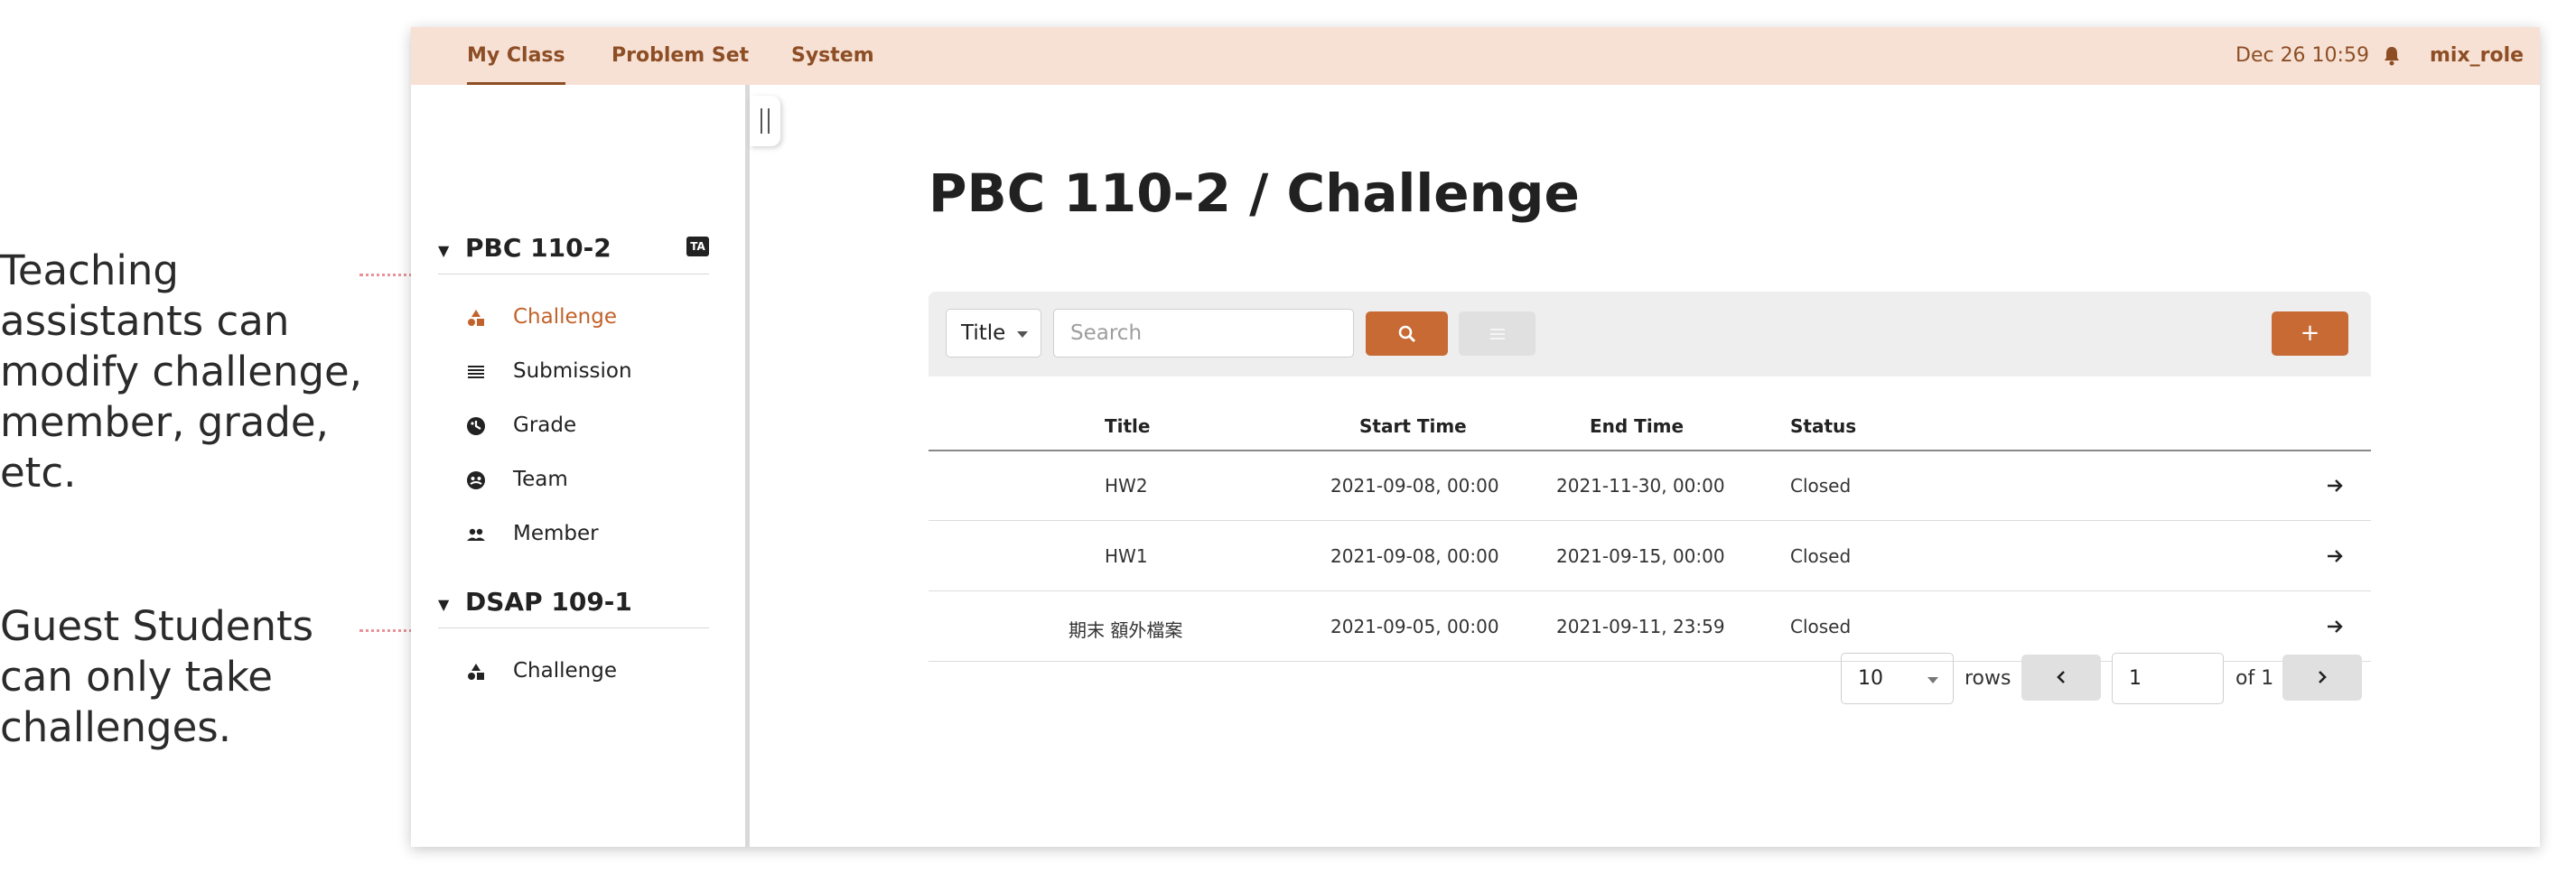  Describe the element at coordinates (1641, 556) in the screenshot. I see `cell-end-time: 2021-09-15, 00:00` at that location.